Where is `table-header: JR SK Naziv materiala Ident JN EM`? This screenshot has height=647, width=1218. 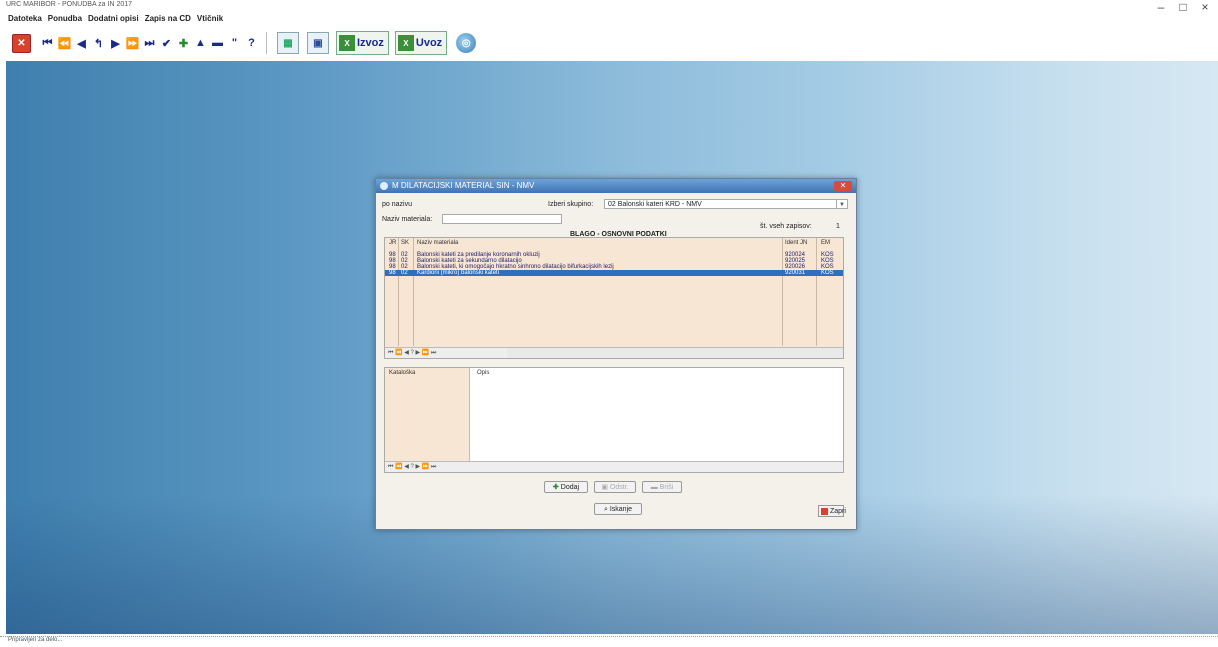 table-header: JR SK Naziv materiala Ident JN EM is located at coordinates (614, 243).